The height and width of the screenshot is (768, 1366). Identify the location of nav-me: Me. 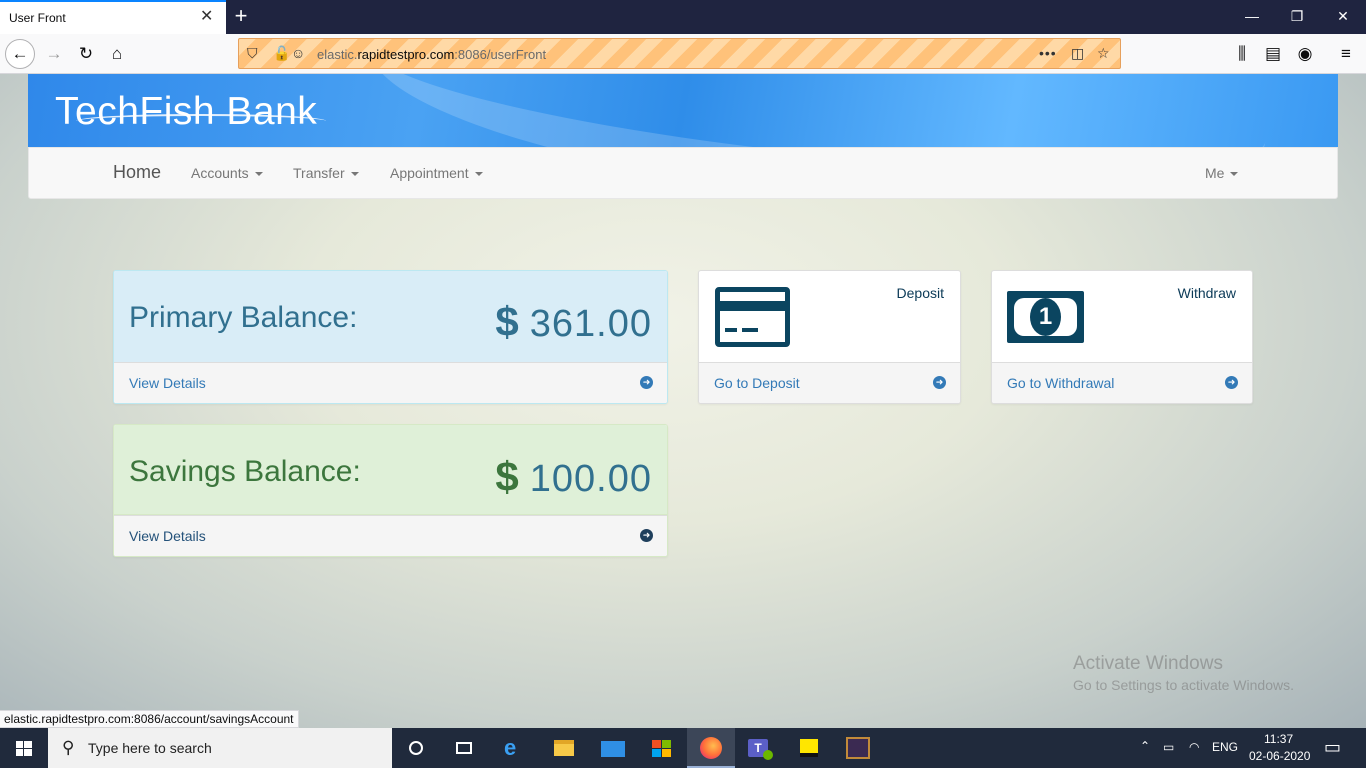
(1222, 173).